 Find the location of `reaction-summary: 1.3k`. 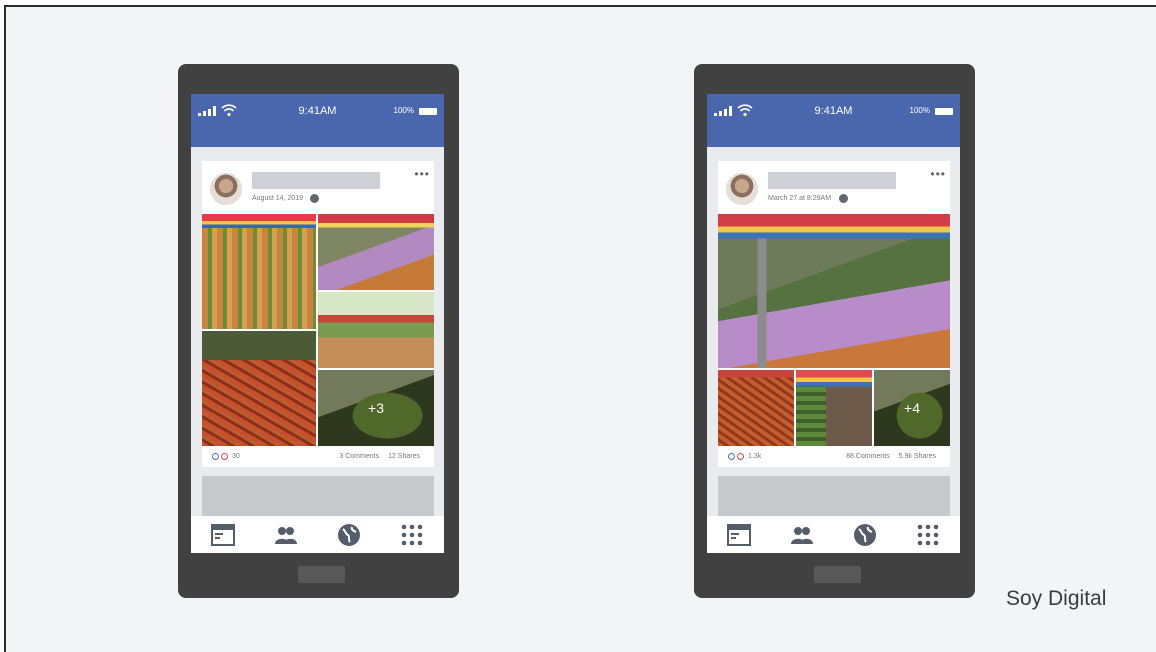

reaction-summary: 1.3k is located at coordinates (744, 456).